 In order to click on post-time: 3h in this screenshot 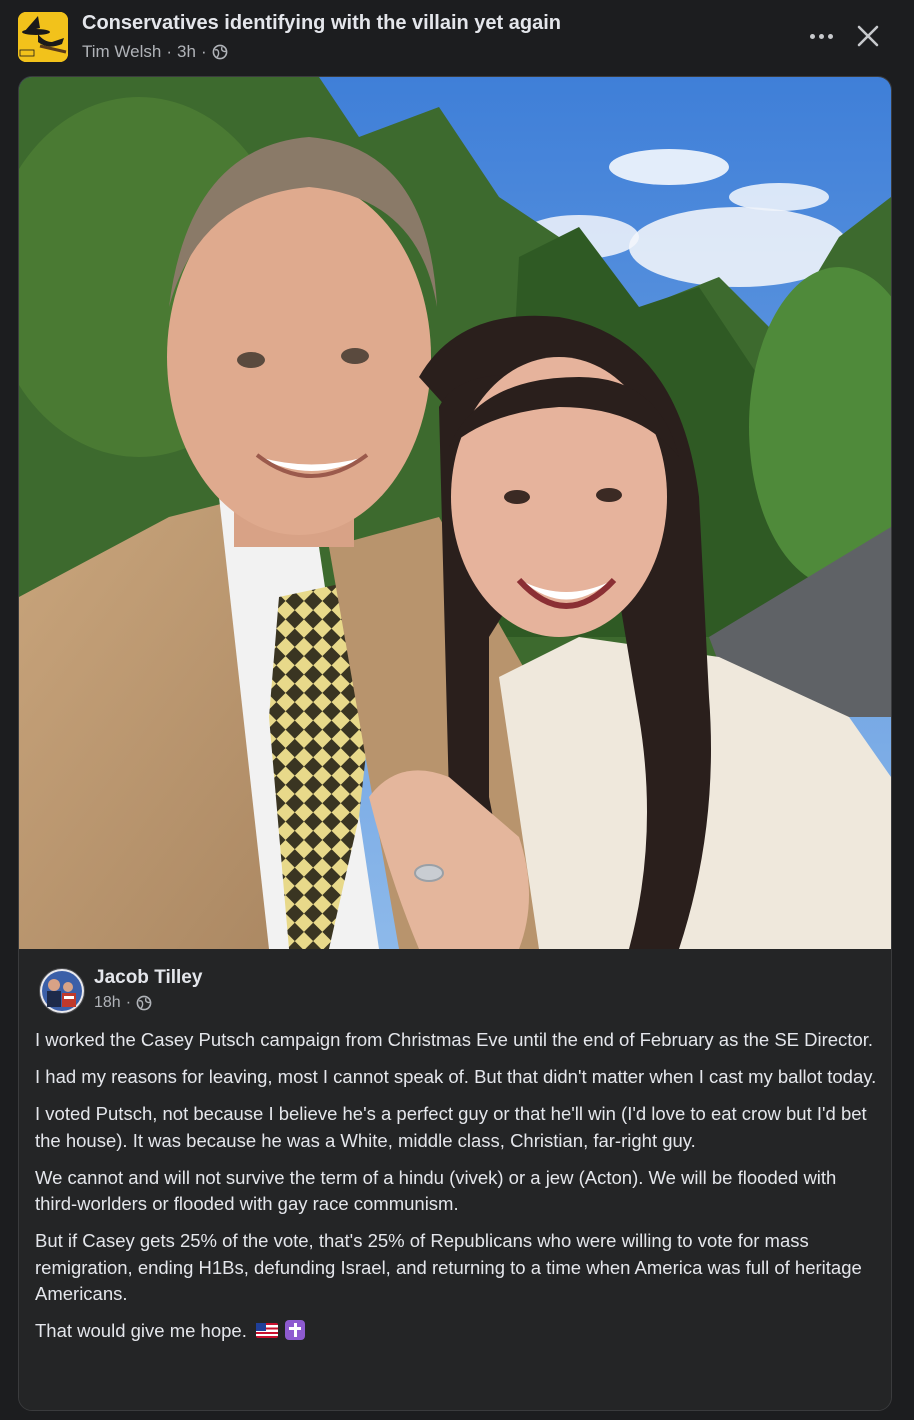, I will do `click(186, 52)`.